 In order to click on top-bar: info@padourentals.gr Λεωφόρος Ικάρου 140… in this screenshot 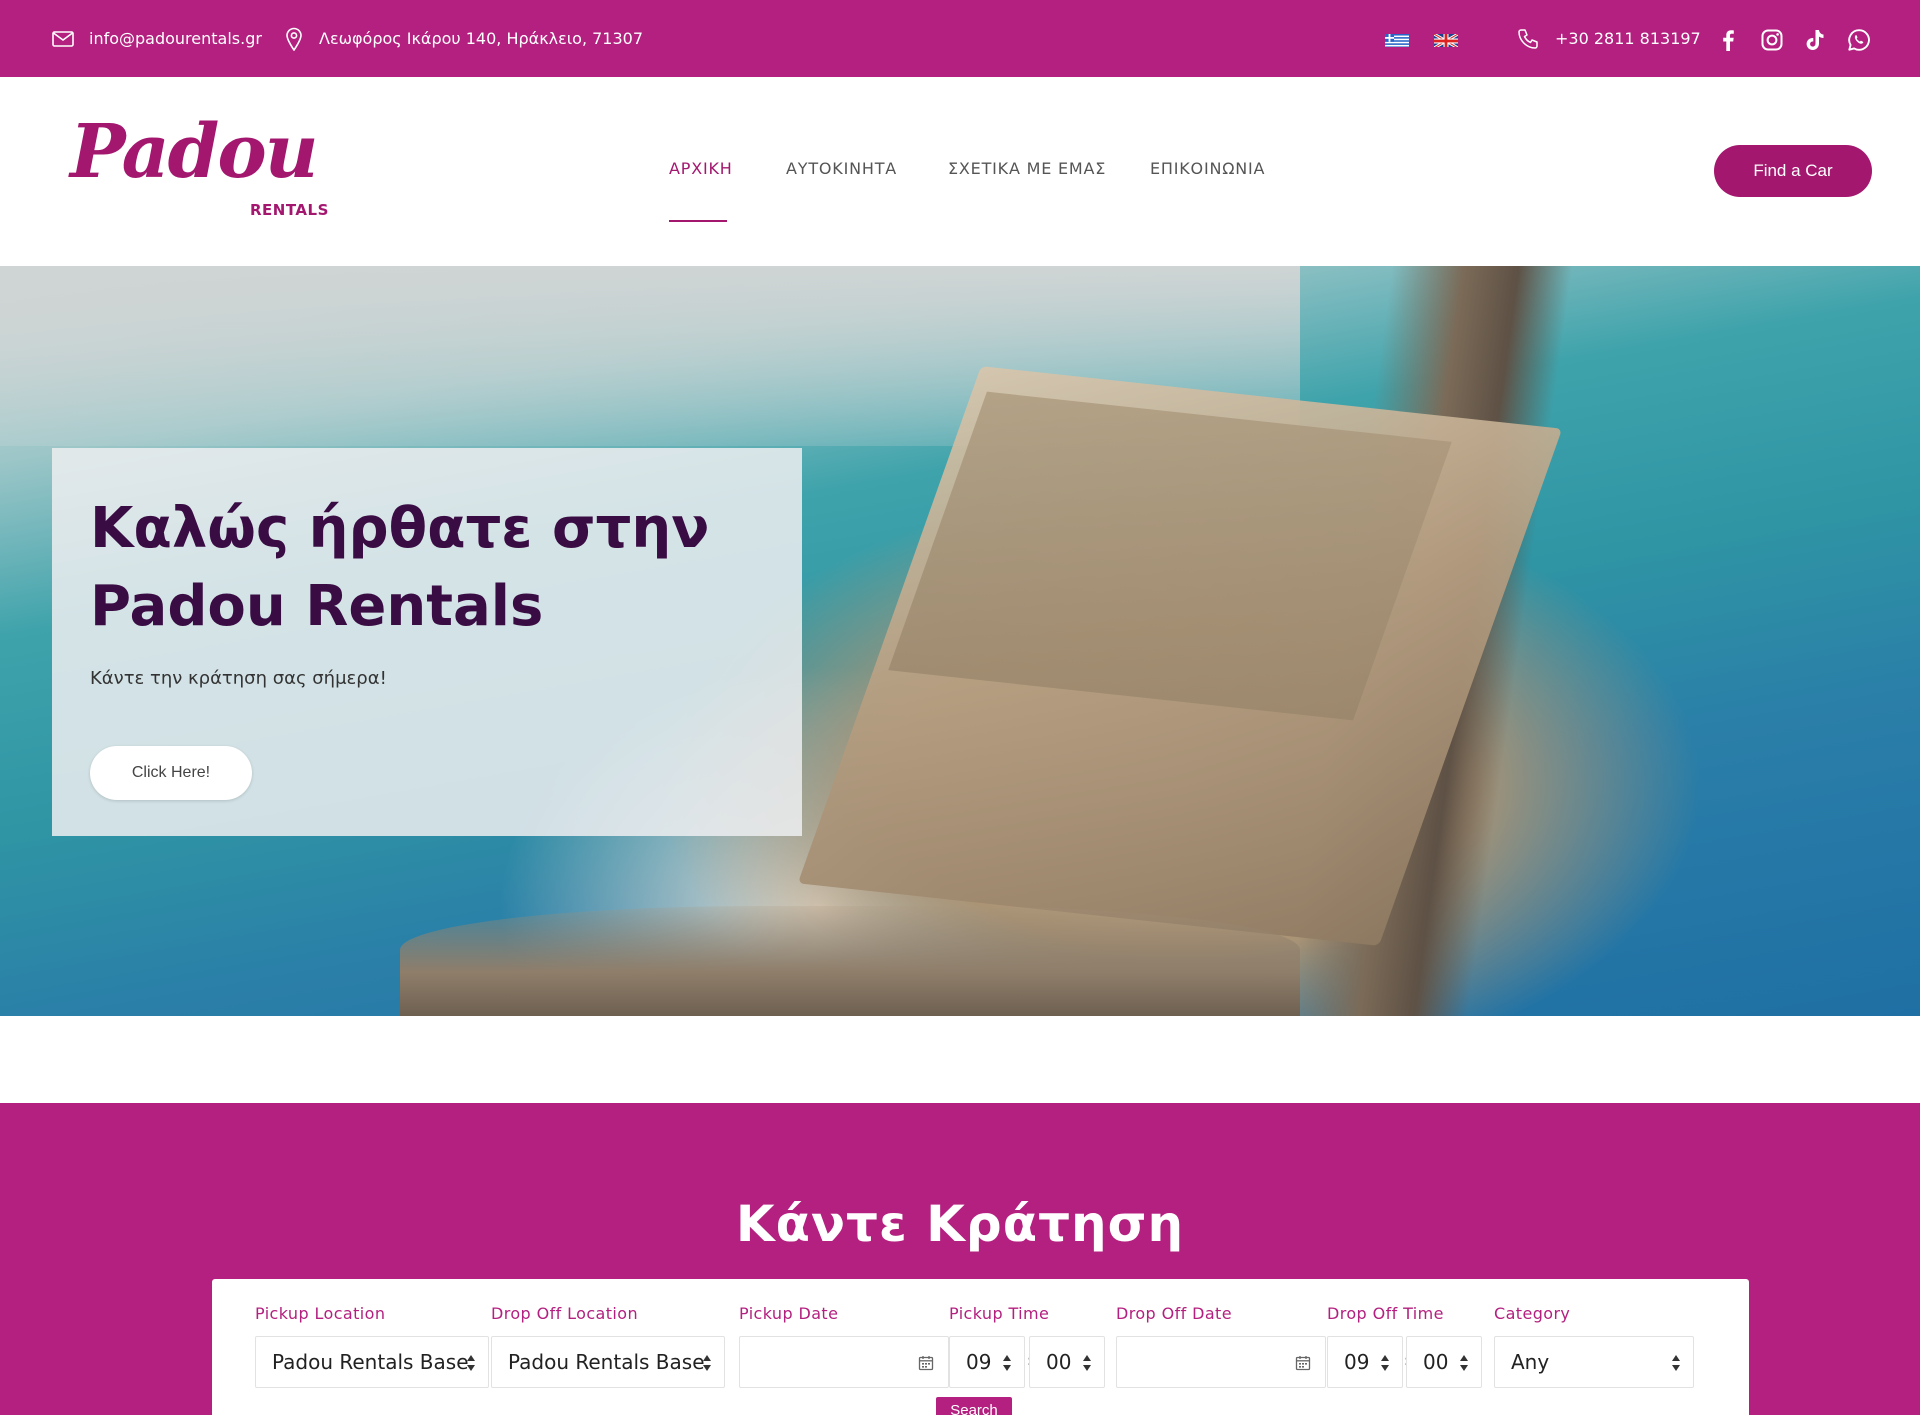, I will do `click(960, 38)`.